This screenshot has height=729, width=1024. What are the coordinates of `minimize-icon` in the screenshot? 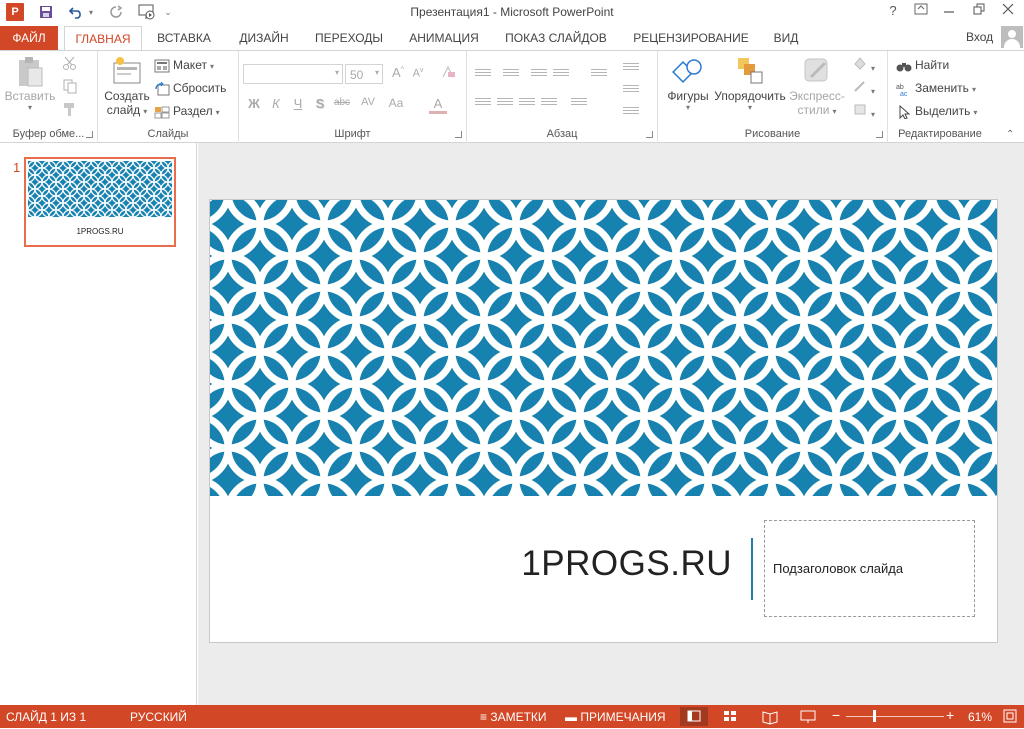 It's located at (949, 11).